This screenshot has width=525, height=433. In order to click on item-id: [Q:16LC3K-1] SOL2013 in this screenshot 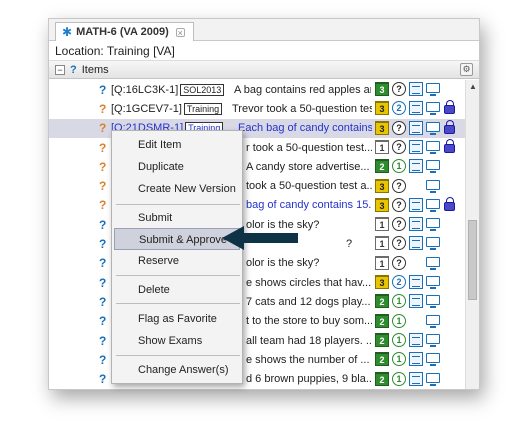, I will do `click(168, 89)`.